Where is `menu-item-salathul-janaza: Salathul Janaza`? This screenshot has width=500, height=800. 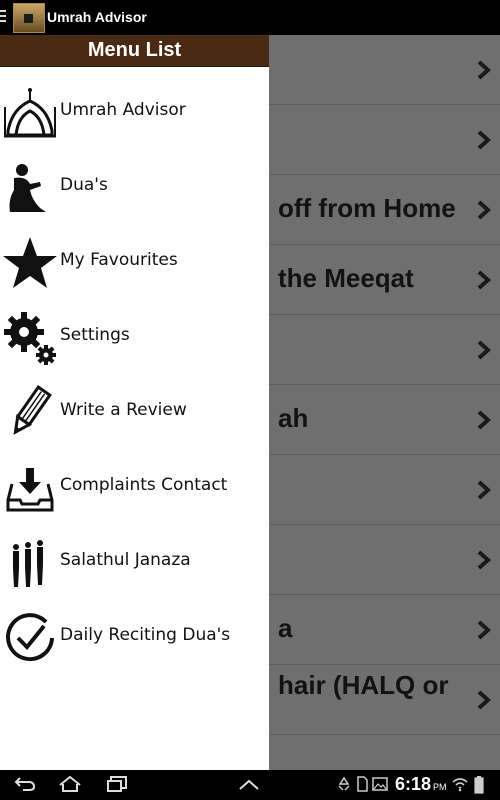
menu-item-salathul-janaza: Salathul Janaza is located at coordinates (134, 562).